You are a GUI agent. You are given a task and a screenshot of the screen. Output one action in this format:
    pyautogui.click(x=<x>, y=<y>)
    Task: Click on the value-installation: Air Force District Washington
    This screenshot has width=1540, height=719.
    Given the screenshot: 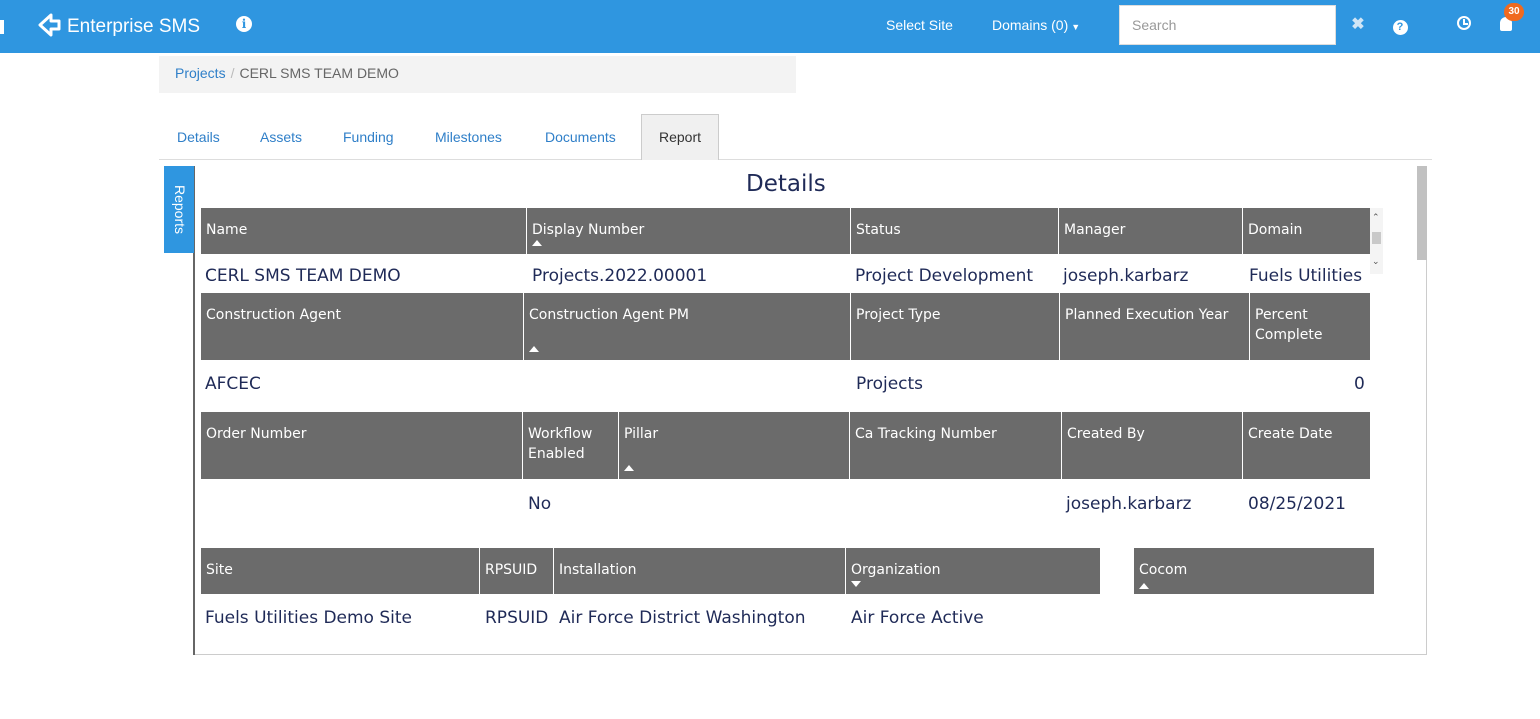 What is the action you would take?
    pyautogui.click(x=682, y=618)
    